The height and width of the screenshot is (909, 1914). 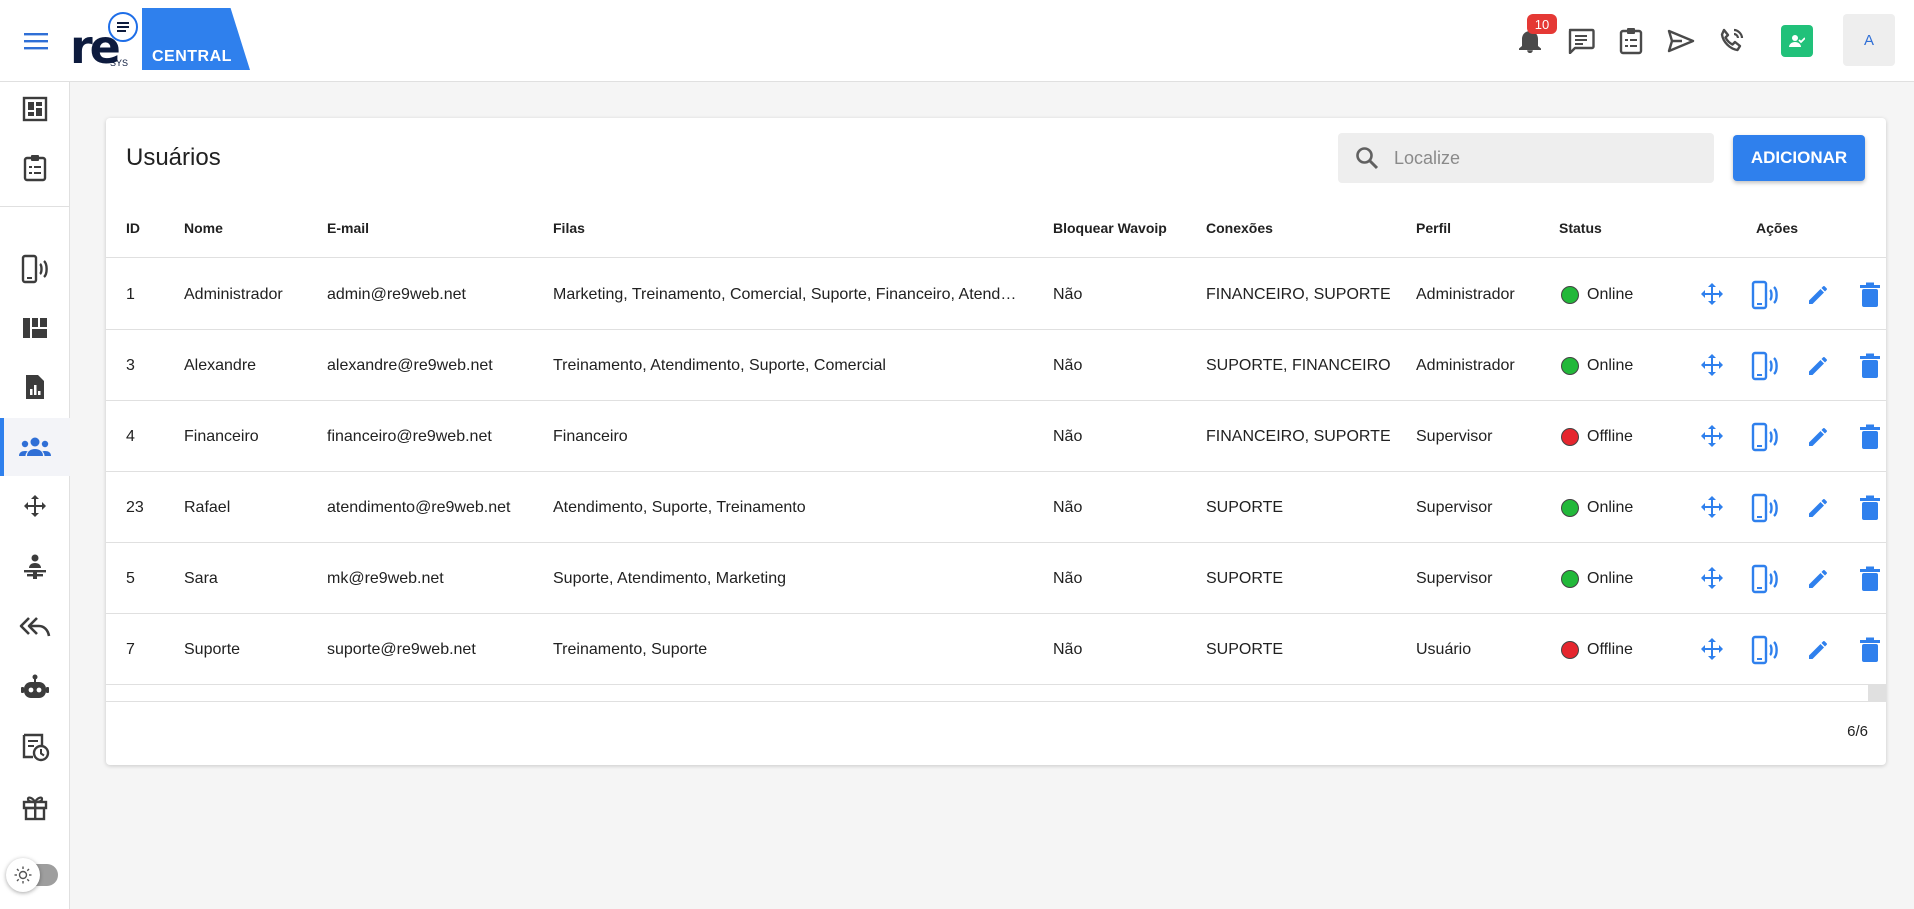 What do you see at coordinates (1631, 41) in the screenshot?
I see `tasks-button` at bounding box center [1631, 41].